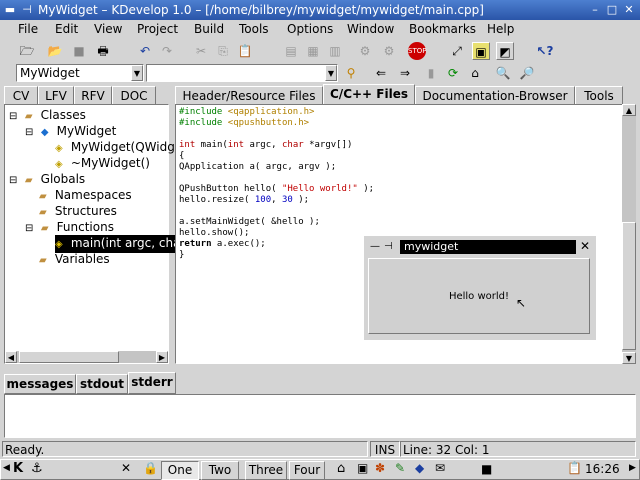  What do you see at coordinates (27, 51) in the screenshot?
I see `open-project-icon: 🗁` at bounding box center [27, 51].